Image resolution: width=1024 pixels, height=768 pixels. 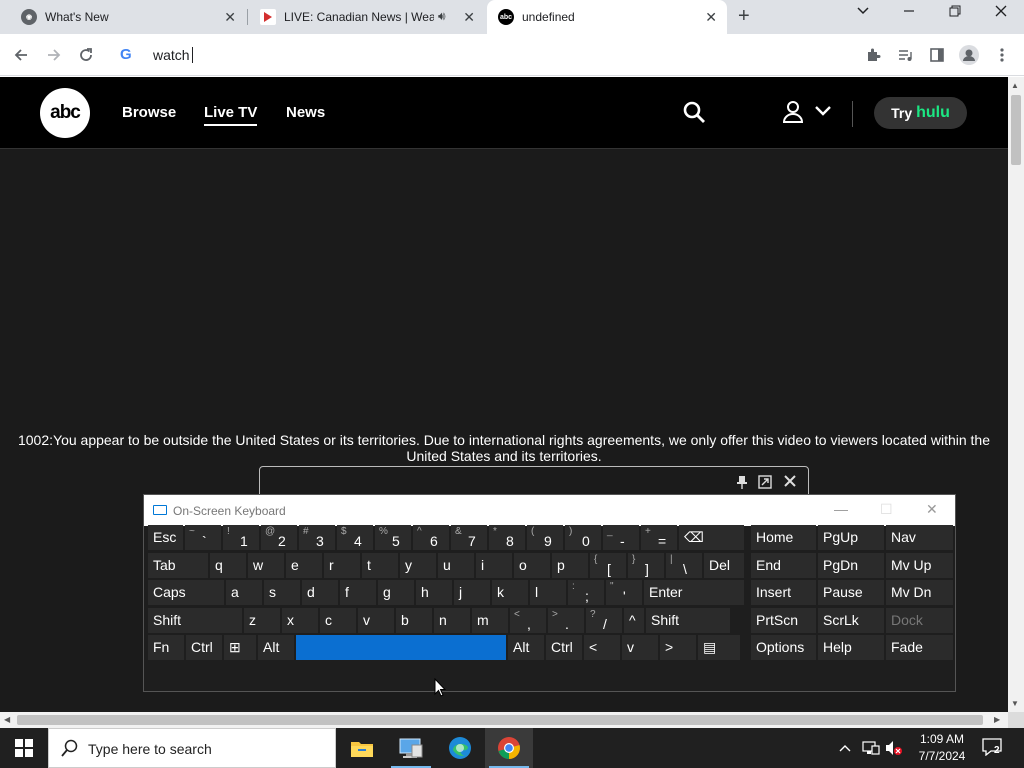 I want to click on taskbar-search-box: Type here to search, so click(x=192, y=748).